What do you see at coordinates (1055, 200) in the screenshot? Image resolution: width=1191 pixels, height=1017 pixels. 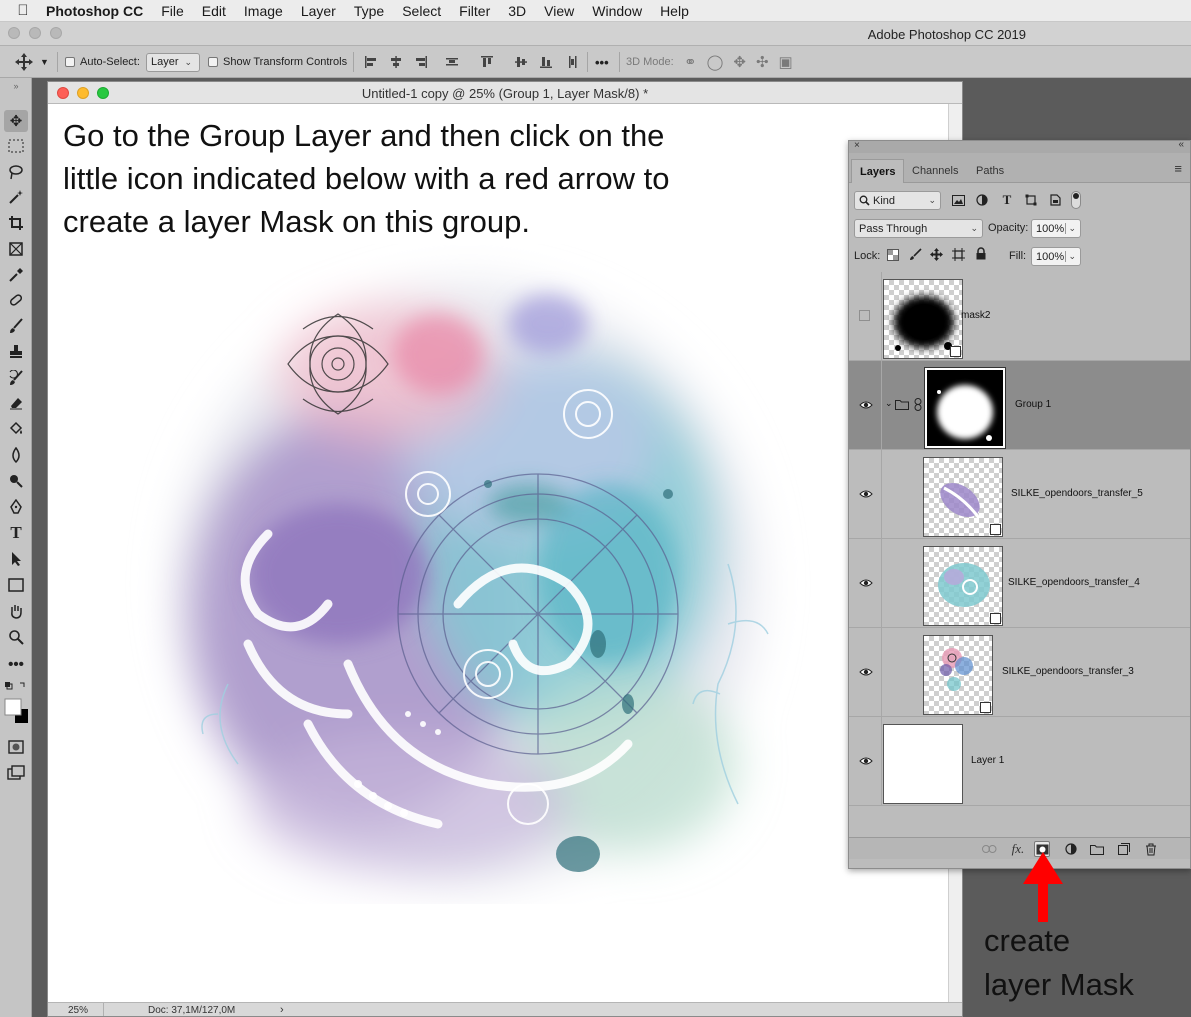 I see `smart-object-filter-icon` at bounding box center [1055, 200].